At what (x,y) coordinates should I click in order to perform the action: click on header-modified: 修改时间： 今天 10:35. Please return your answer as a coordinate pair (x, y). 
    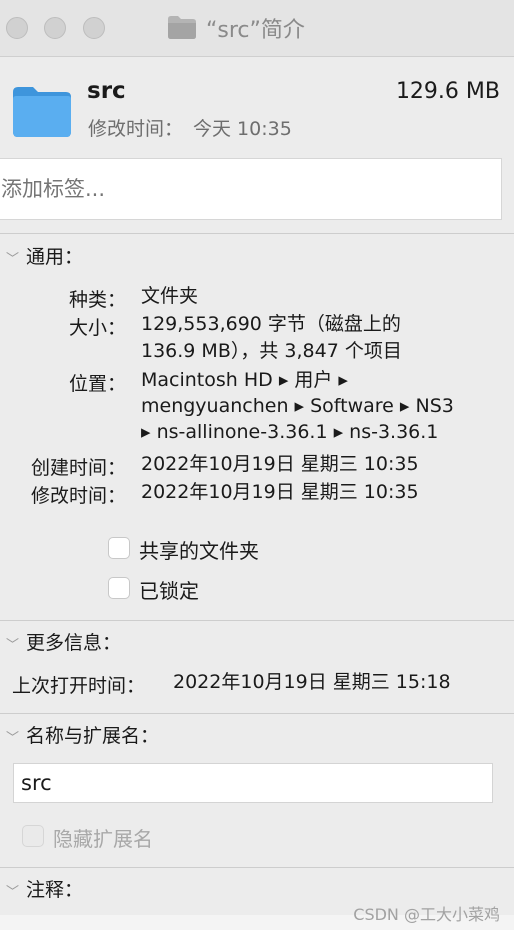
    Looking at the image, I should click on (190, 127).